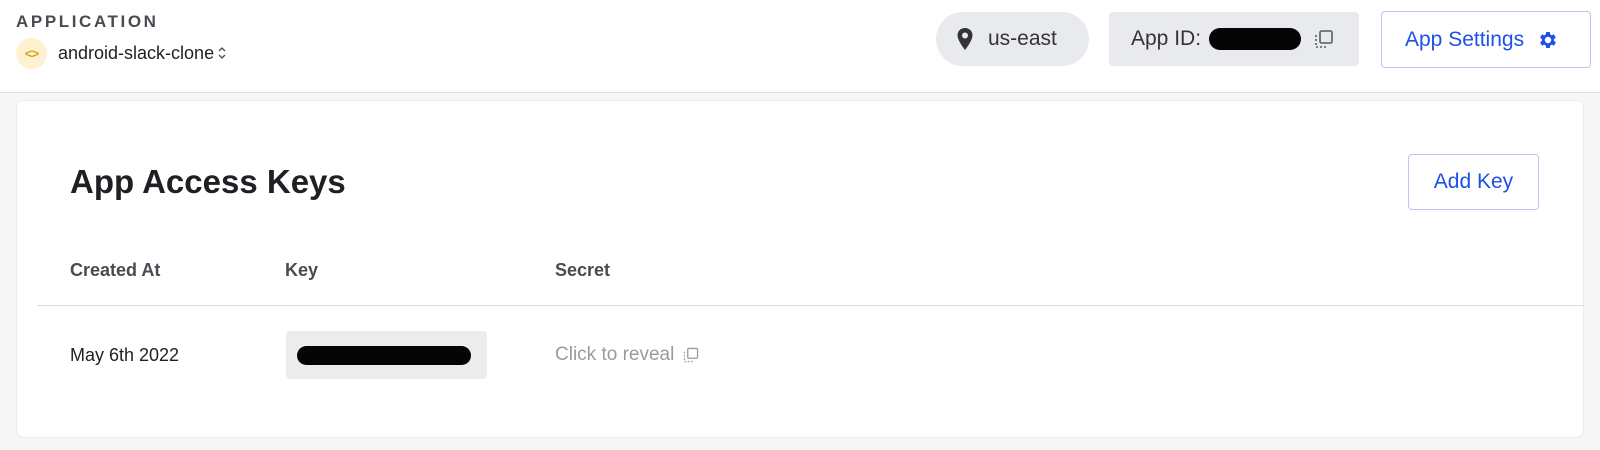 The width and height of the screenshot is (1600, 450). I want to click on app-id-label: App ID:, so click(1166, 38).